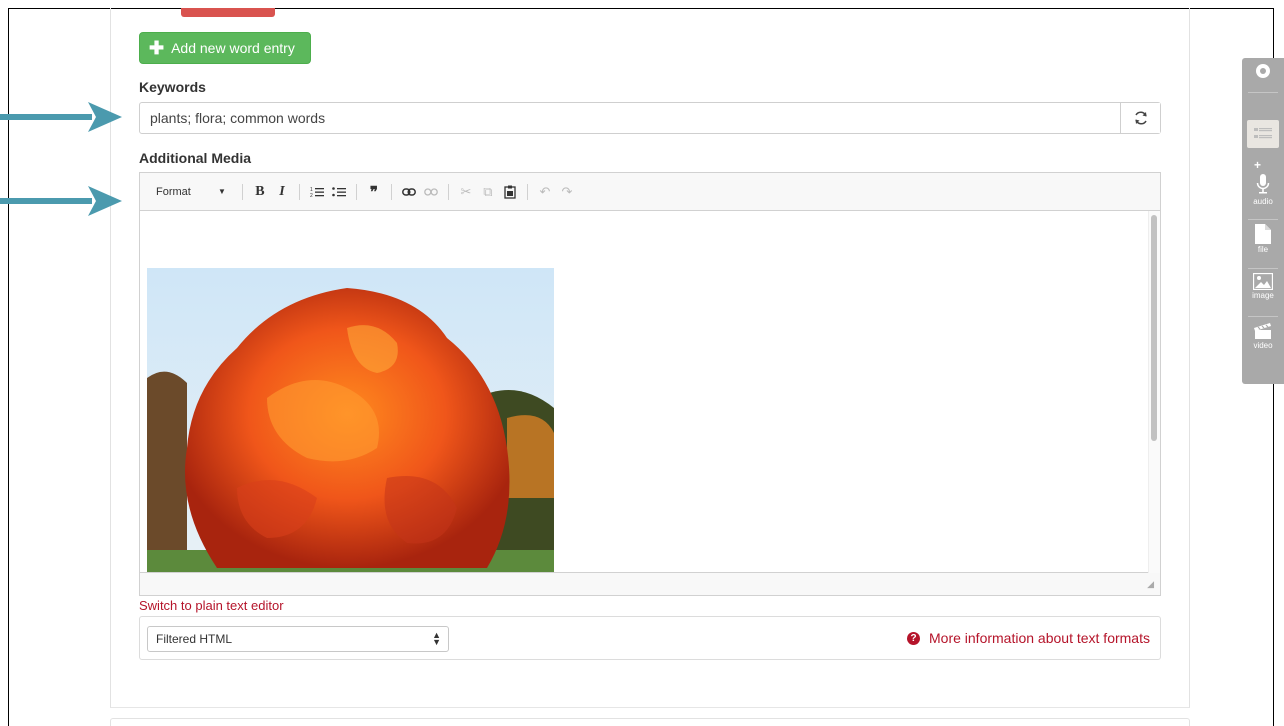 Image resolution: width=1284 pixels, height=726 pixels. What do you see at coordinates (630, 118) in the screenshot?
I see `keywords-input` at bounding box center [630, 118].